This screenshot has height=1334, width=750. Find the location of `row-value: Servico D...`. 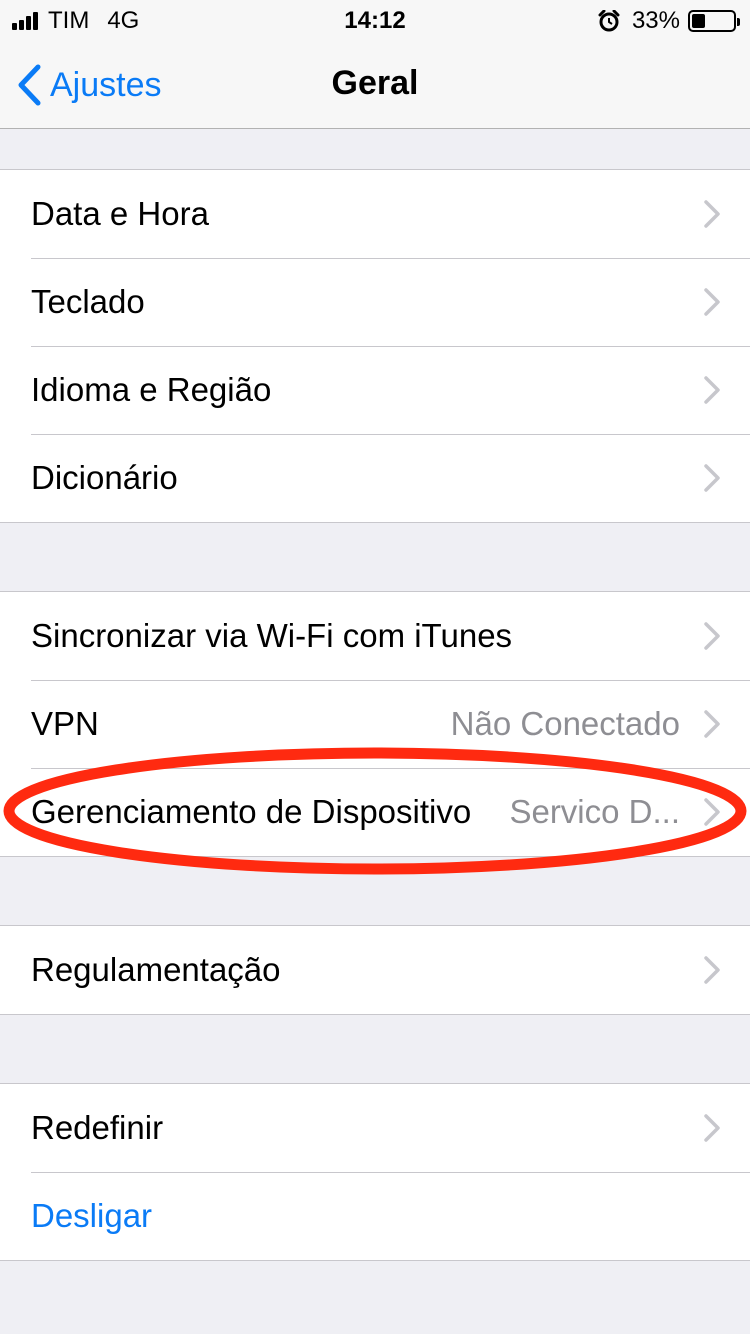

row-value: Servico D... is located at coordinates (594, 811).